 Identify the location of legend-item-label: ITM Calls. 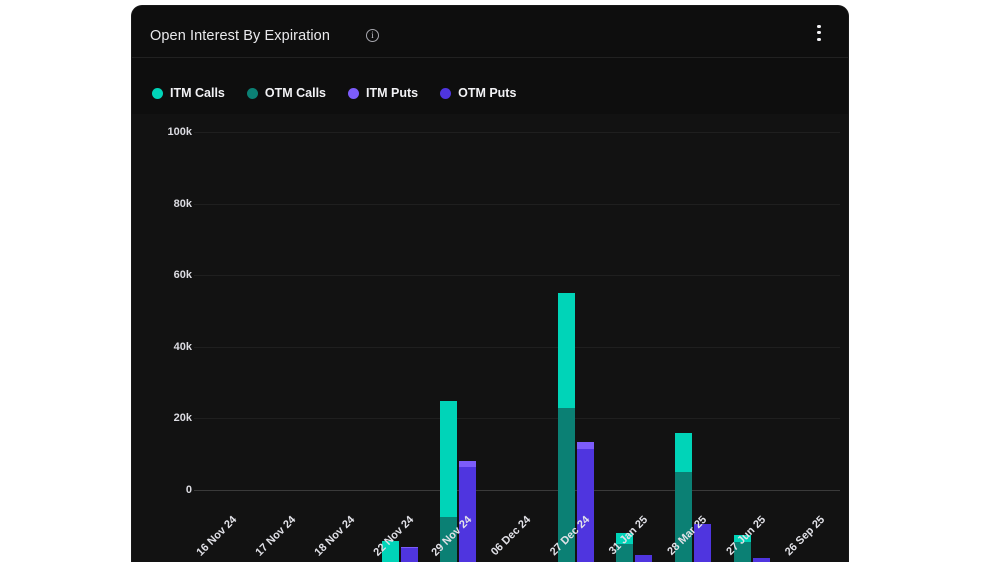
(197, 93).